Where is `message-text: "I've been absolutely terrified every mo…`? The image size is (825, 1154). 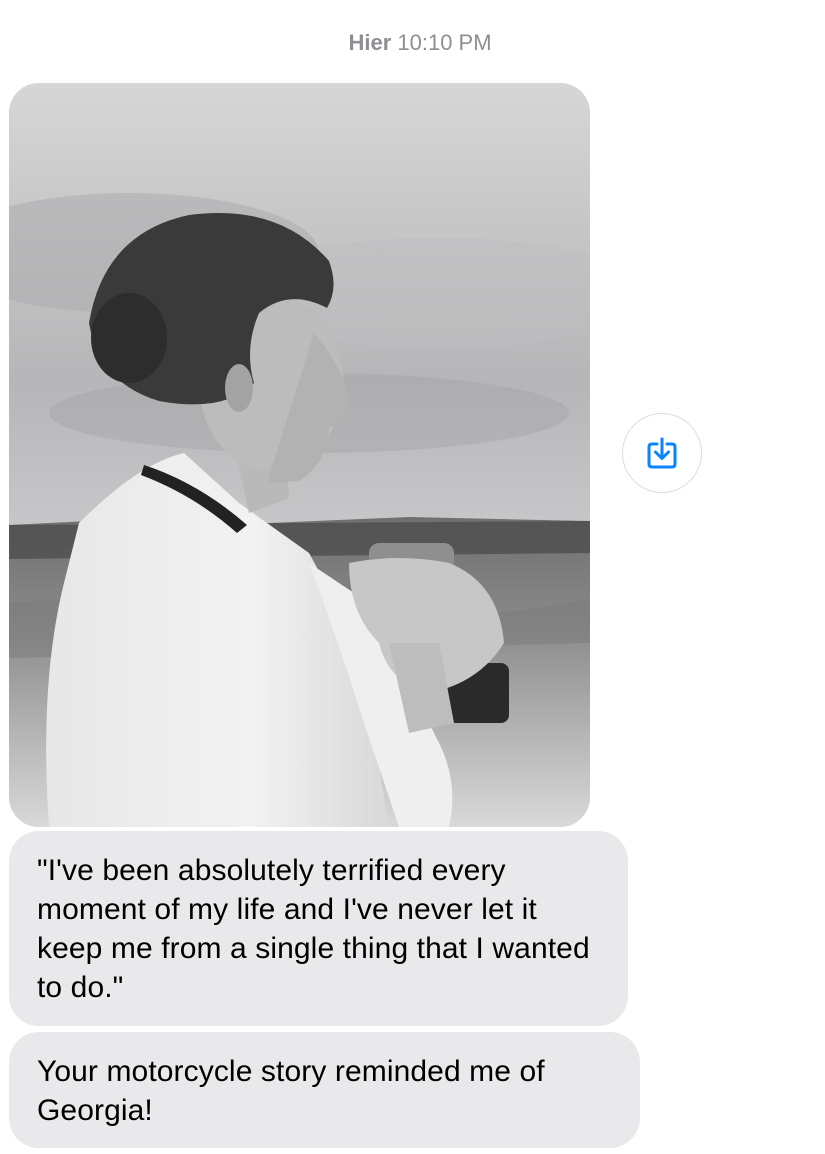
message-text: "I've been absolutely terrified every mo… is located at coordinates (313, 929).